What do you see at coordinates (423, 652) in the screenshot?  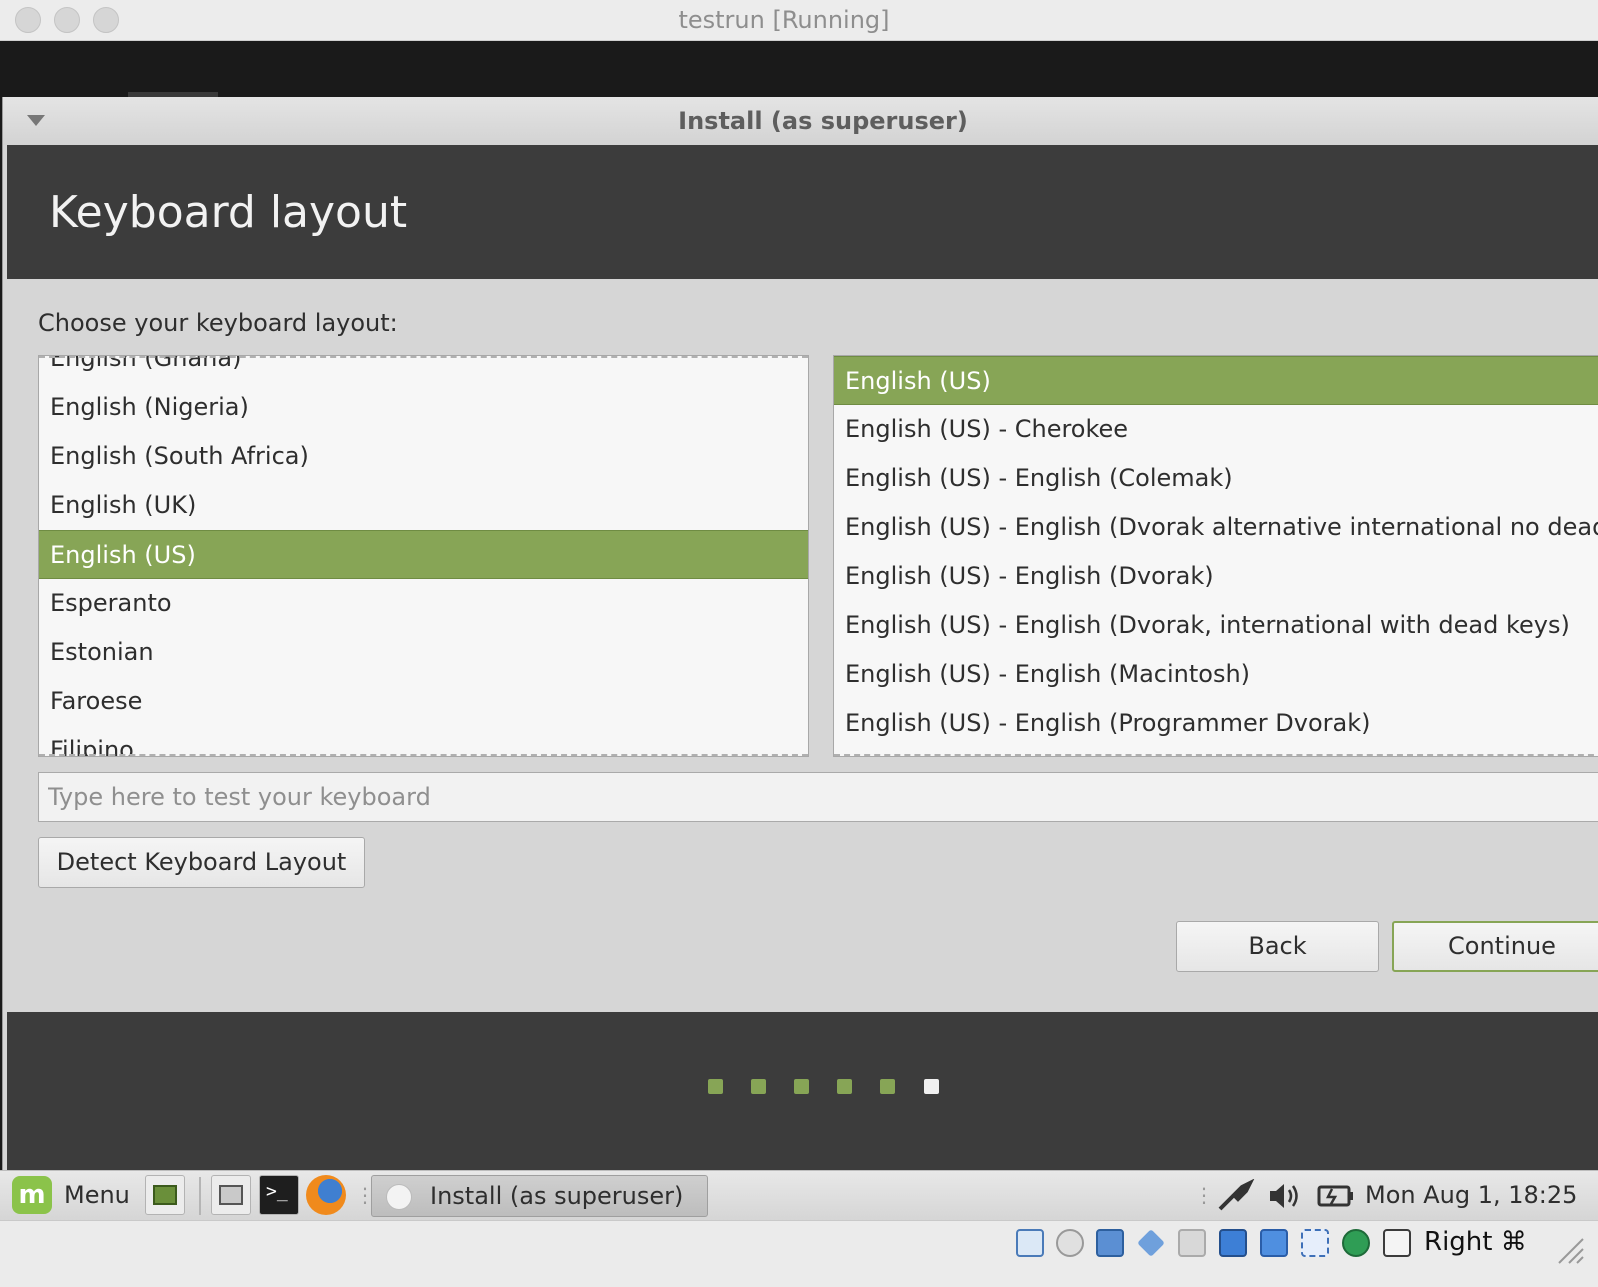 I see `layout-list-item: Estonian` at bounding box center [423, 652].